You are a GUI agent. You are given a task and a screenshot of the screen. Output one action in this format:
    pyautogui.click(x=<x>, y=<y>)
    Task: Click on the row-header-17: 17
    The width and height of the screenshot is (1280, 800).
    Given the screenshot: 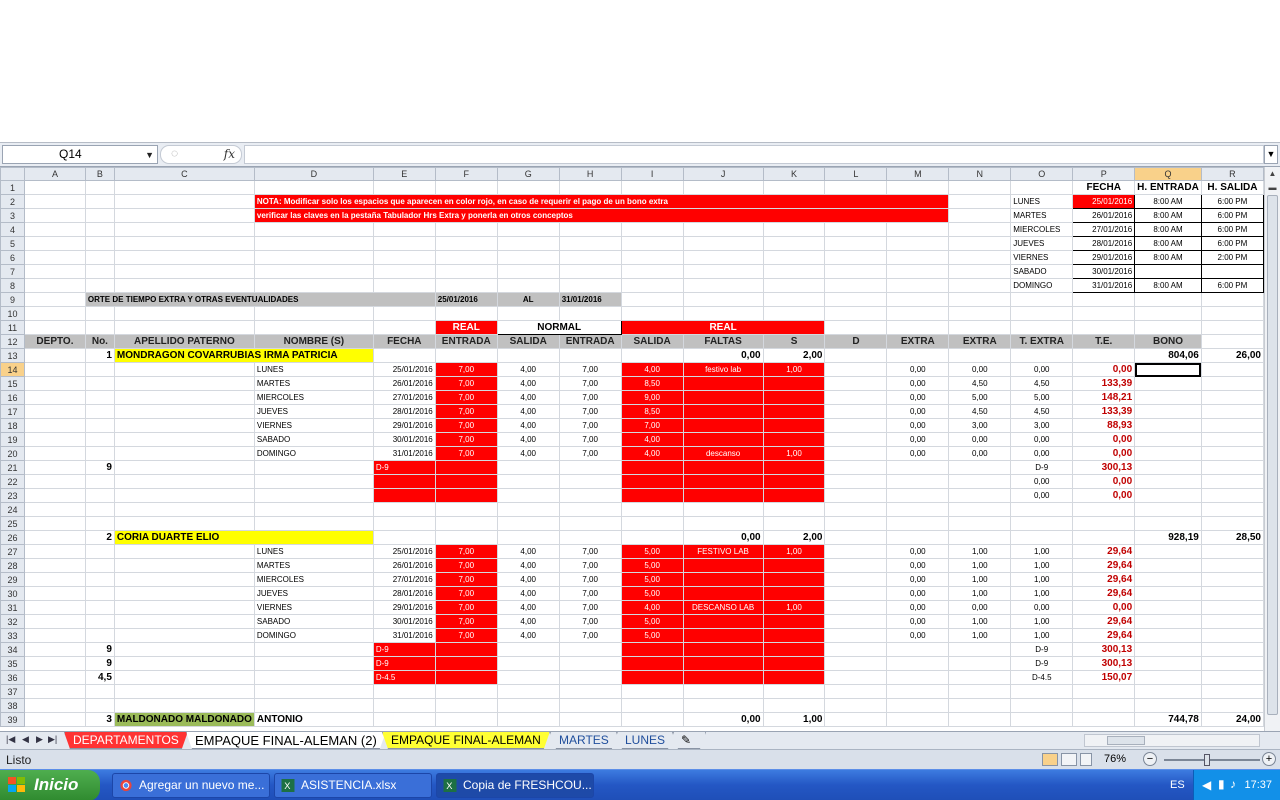 What is the action you would take?
    pyautogui.click(x=12, y=411)
    